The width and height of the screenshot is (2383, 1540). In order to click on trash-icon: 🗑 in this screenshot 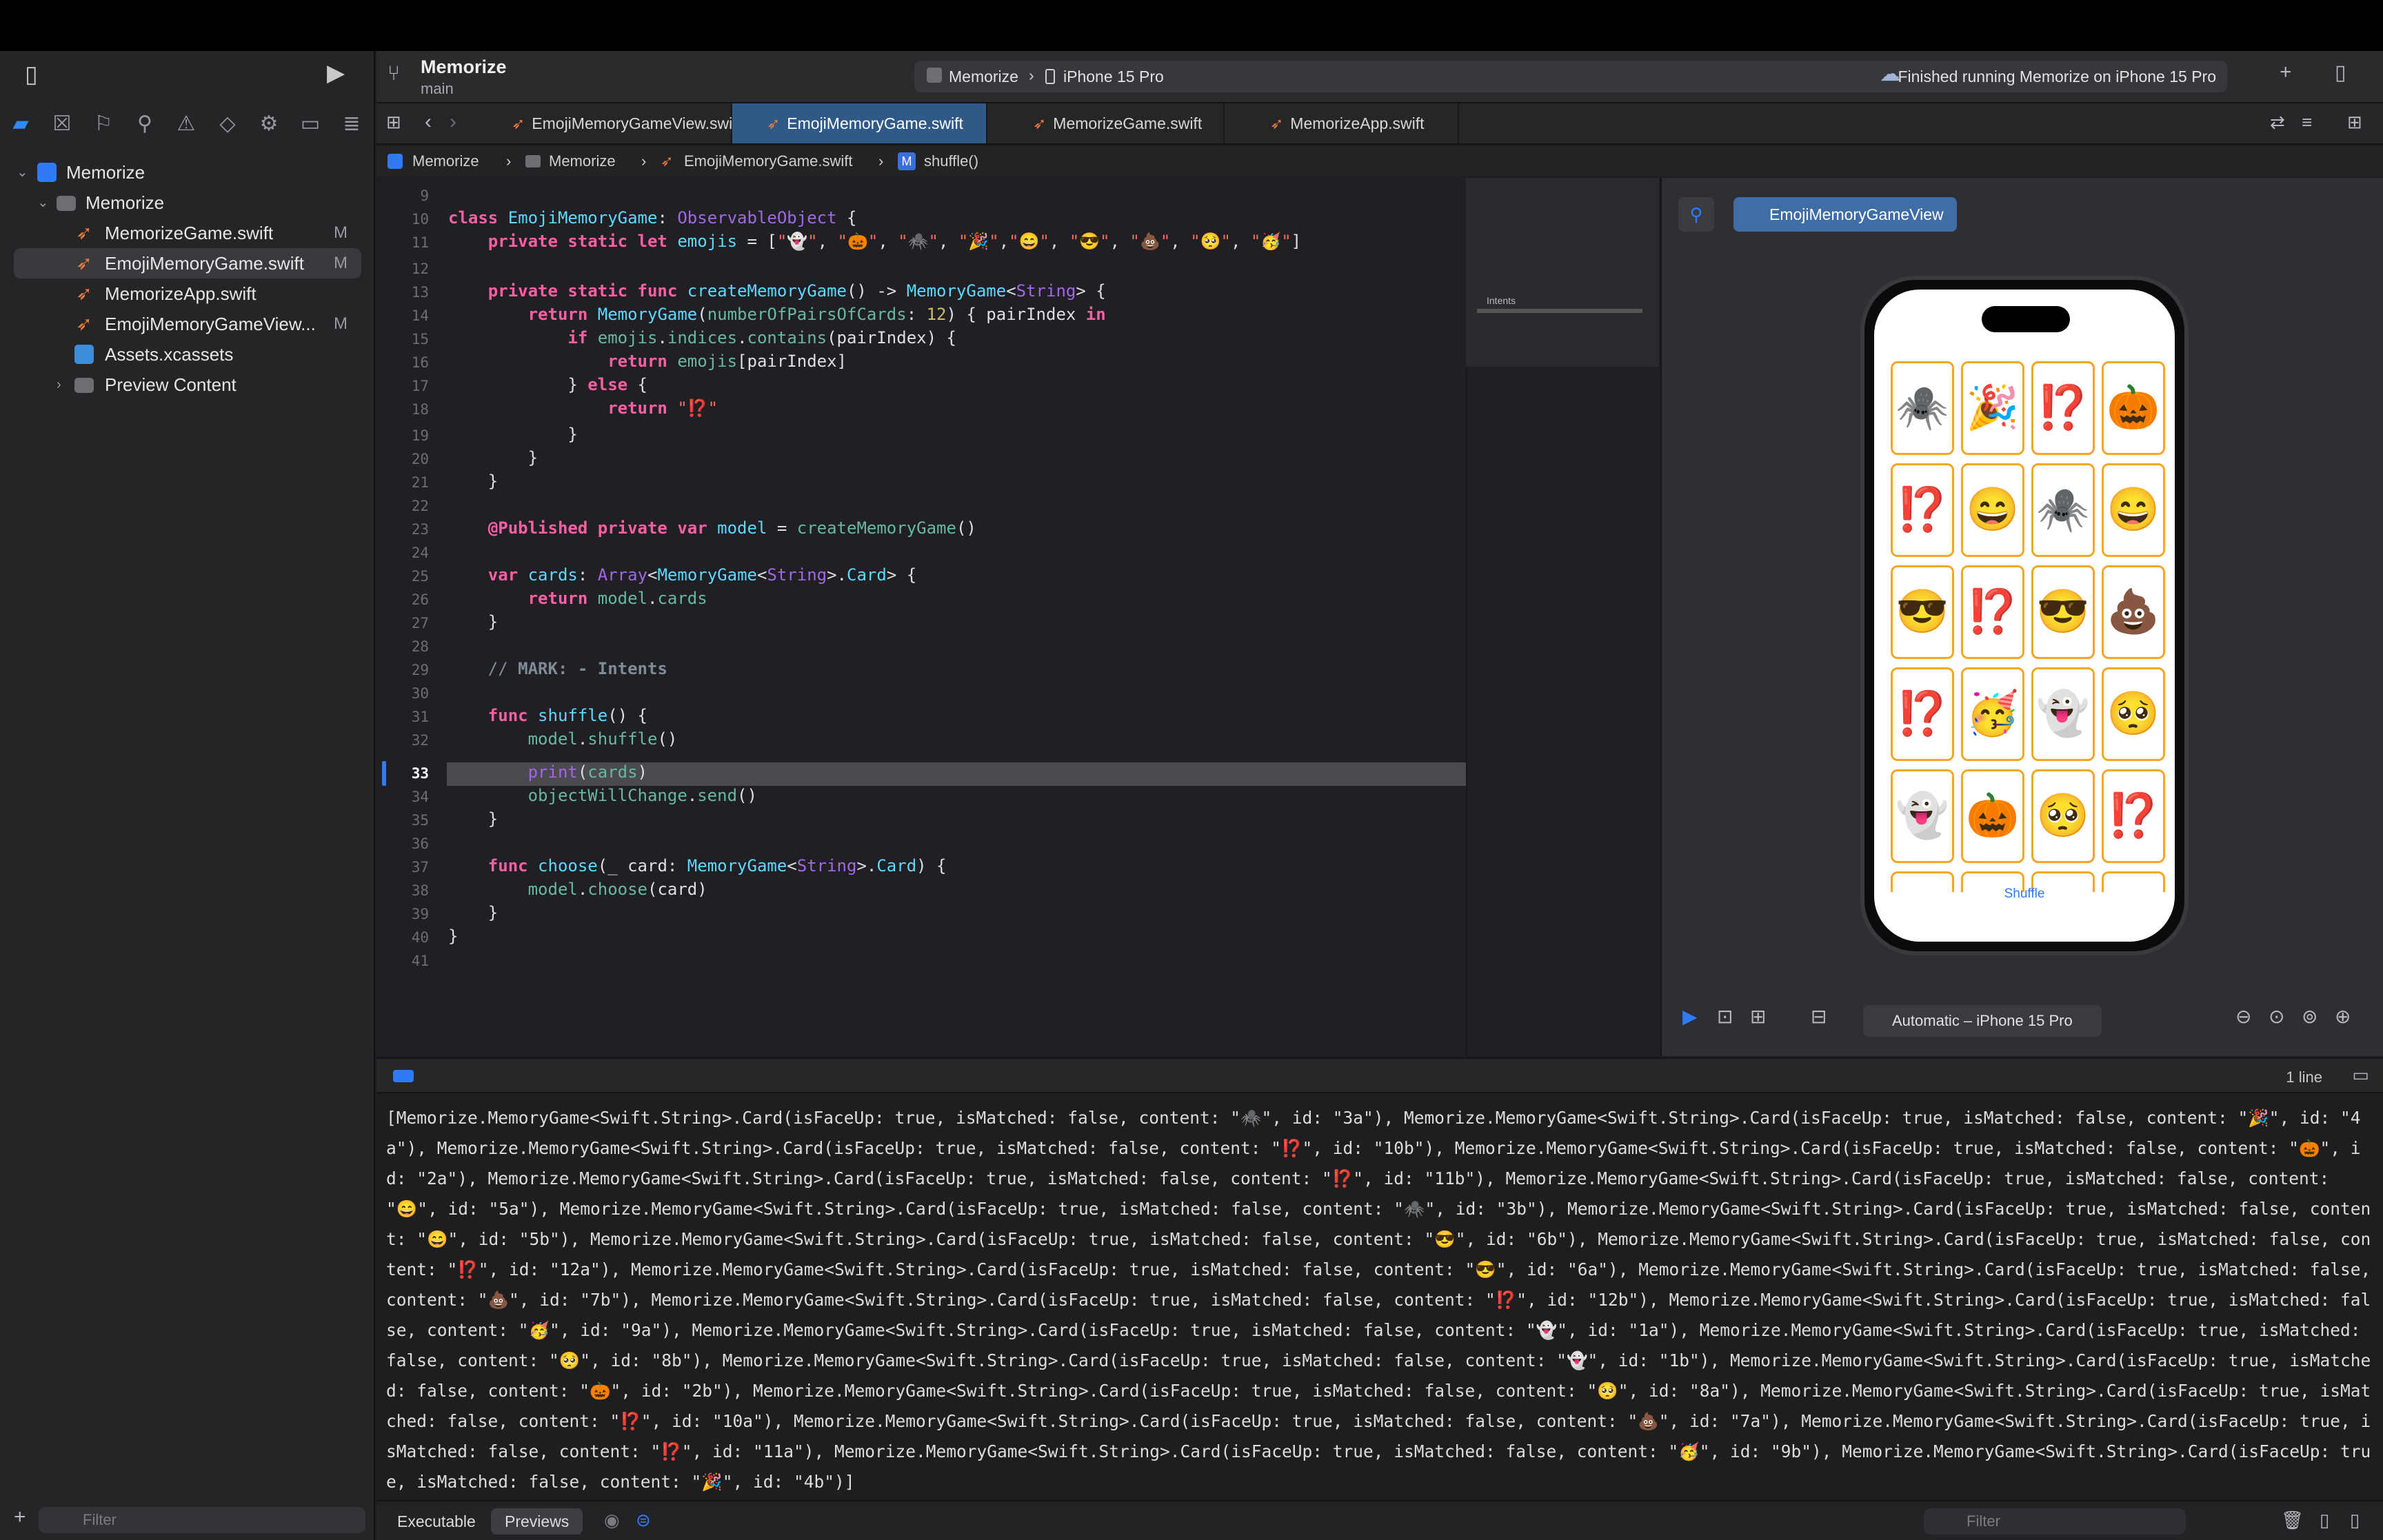, I will do `click(2292, 1520)`.